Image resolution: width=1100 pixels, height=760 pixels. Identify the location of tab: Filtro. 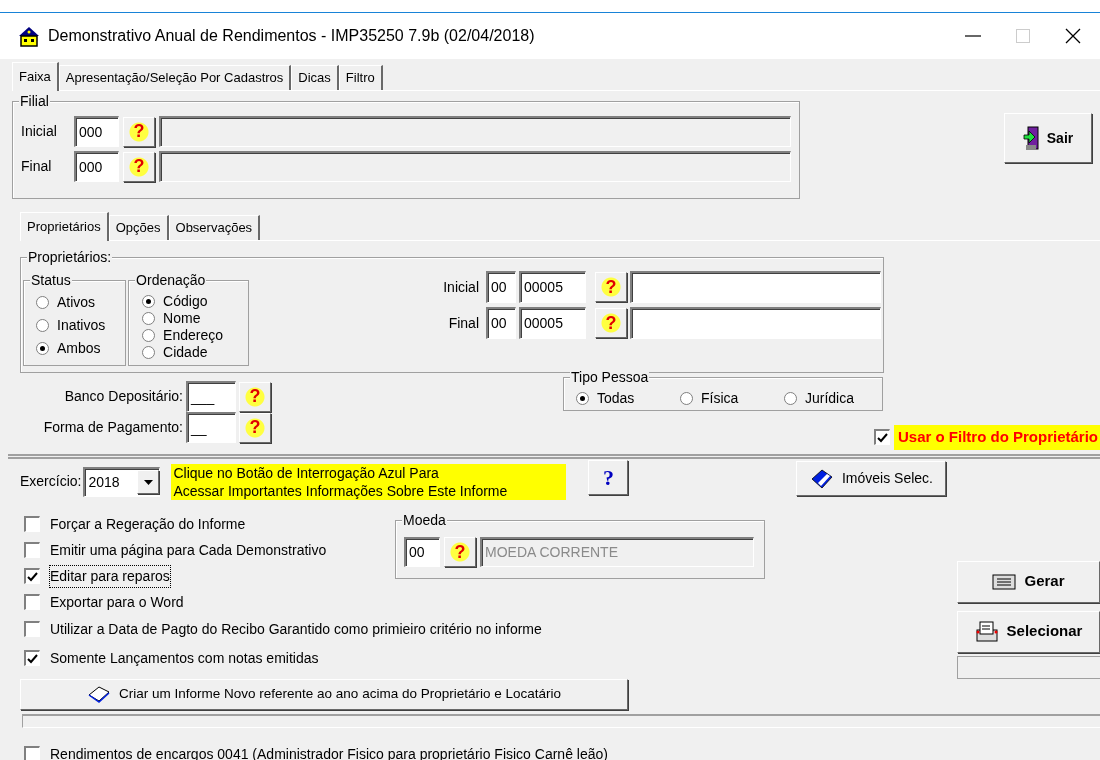
(360, 77).